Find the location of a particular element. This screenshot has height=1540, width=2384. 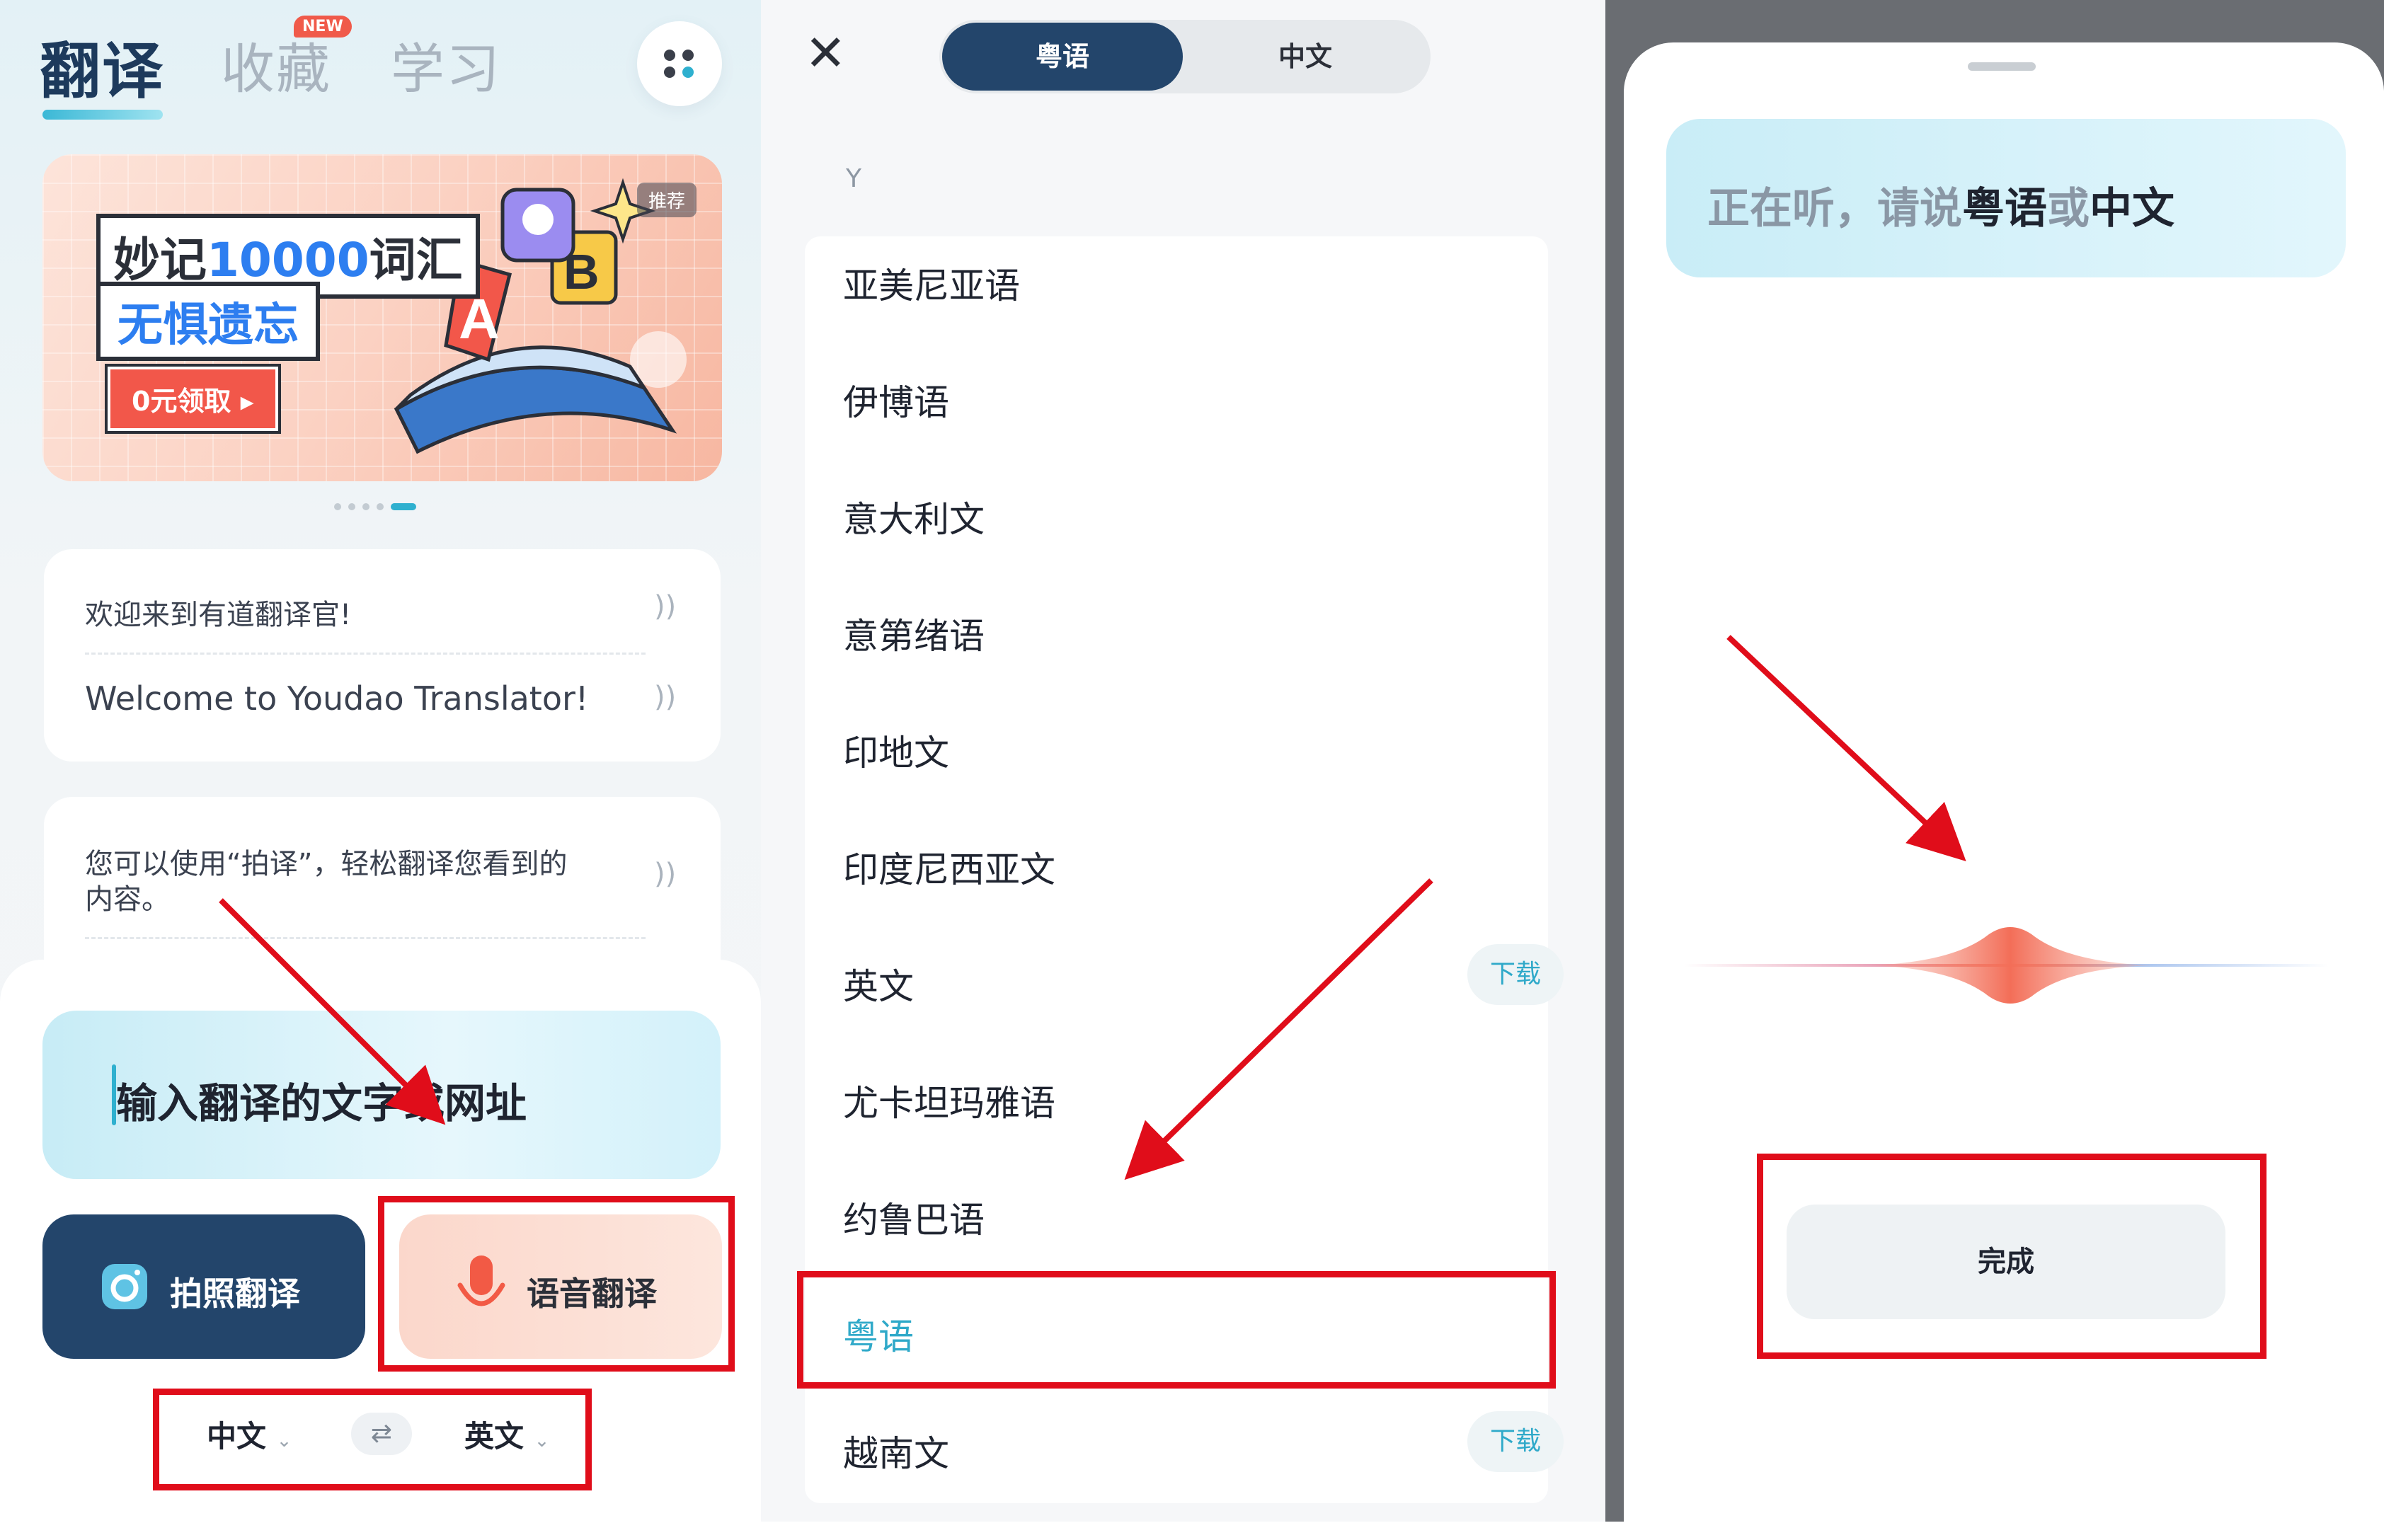

highlight-language-row is located at coordinates (372, 1439).